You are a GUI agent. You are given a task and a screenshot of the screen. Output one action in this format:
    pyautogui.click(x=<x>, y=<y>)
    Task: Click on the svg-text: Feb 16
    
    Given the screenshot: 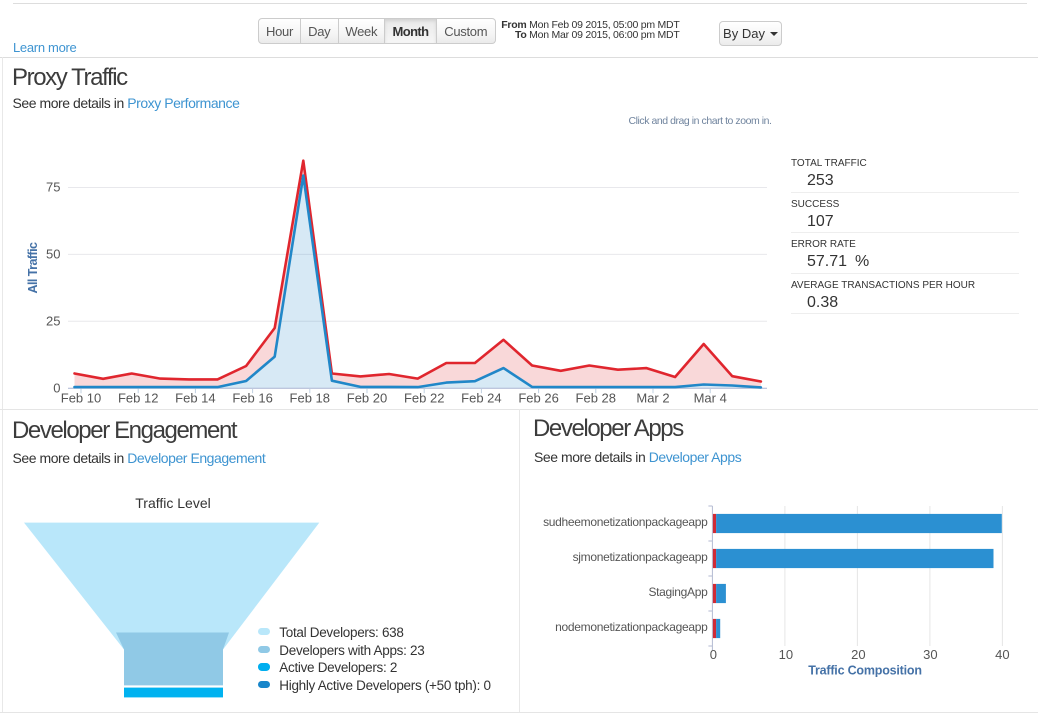 What is the action you would take?
    pyautogui.click(x=252, y=398)
    